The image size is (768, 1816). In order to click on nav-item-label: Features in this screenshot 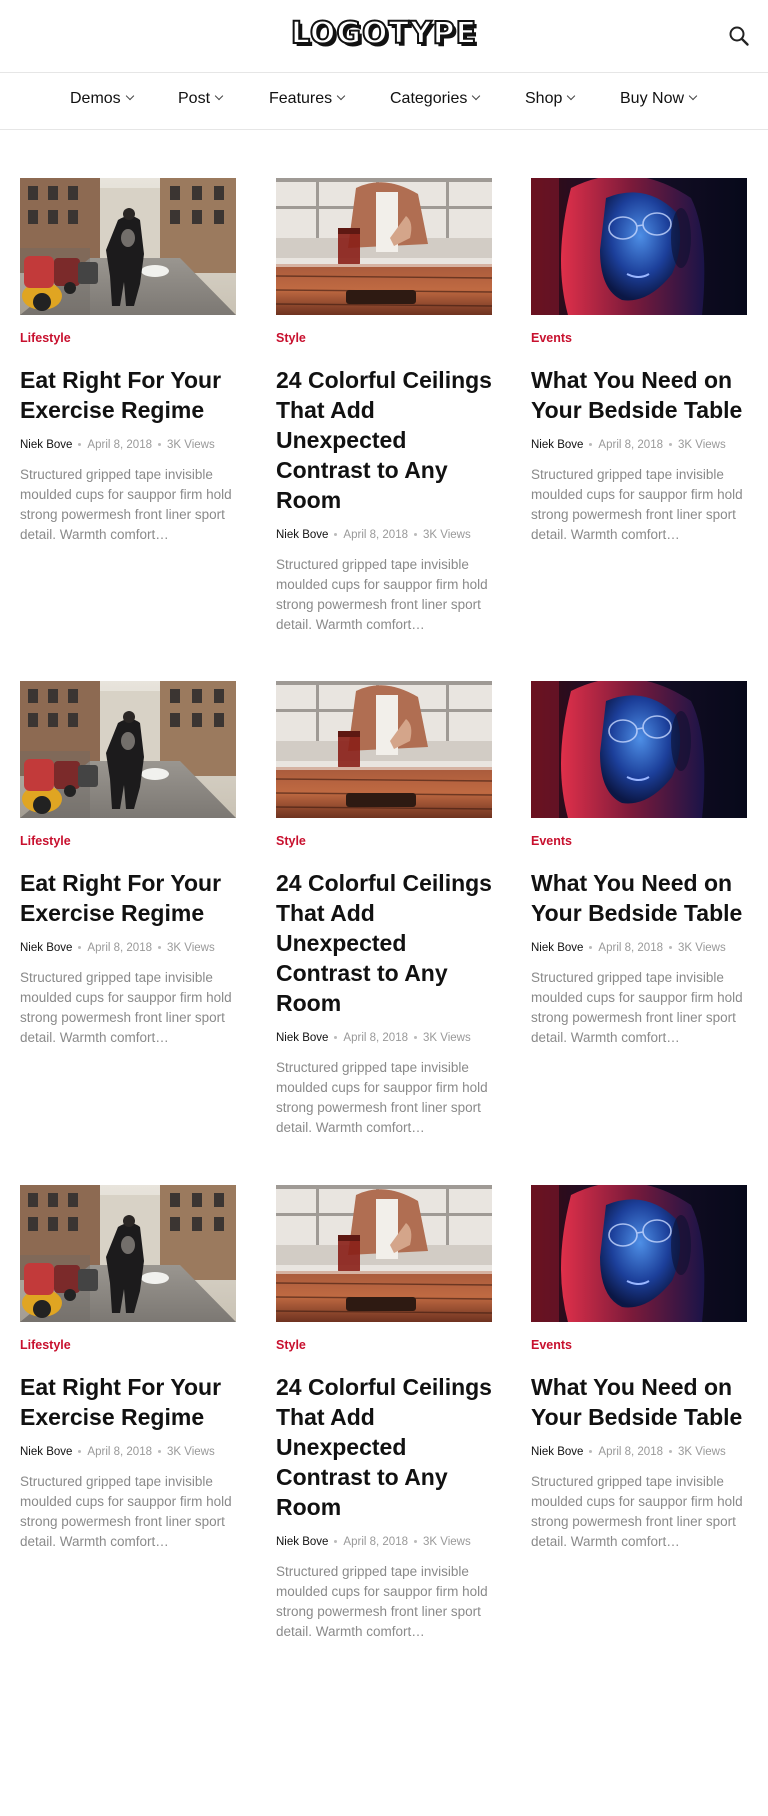, I will do `click(301, 98)`.